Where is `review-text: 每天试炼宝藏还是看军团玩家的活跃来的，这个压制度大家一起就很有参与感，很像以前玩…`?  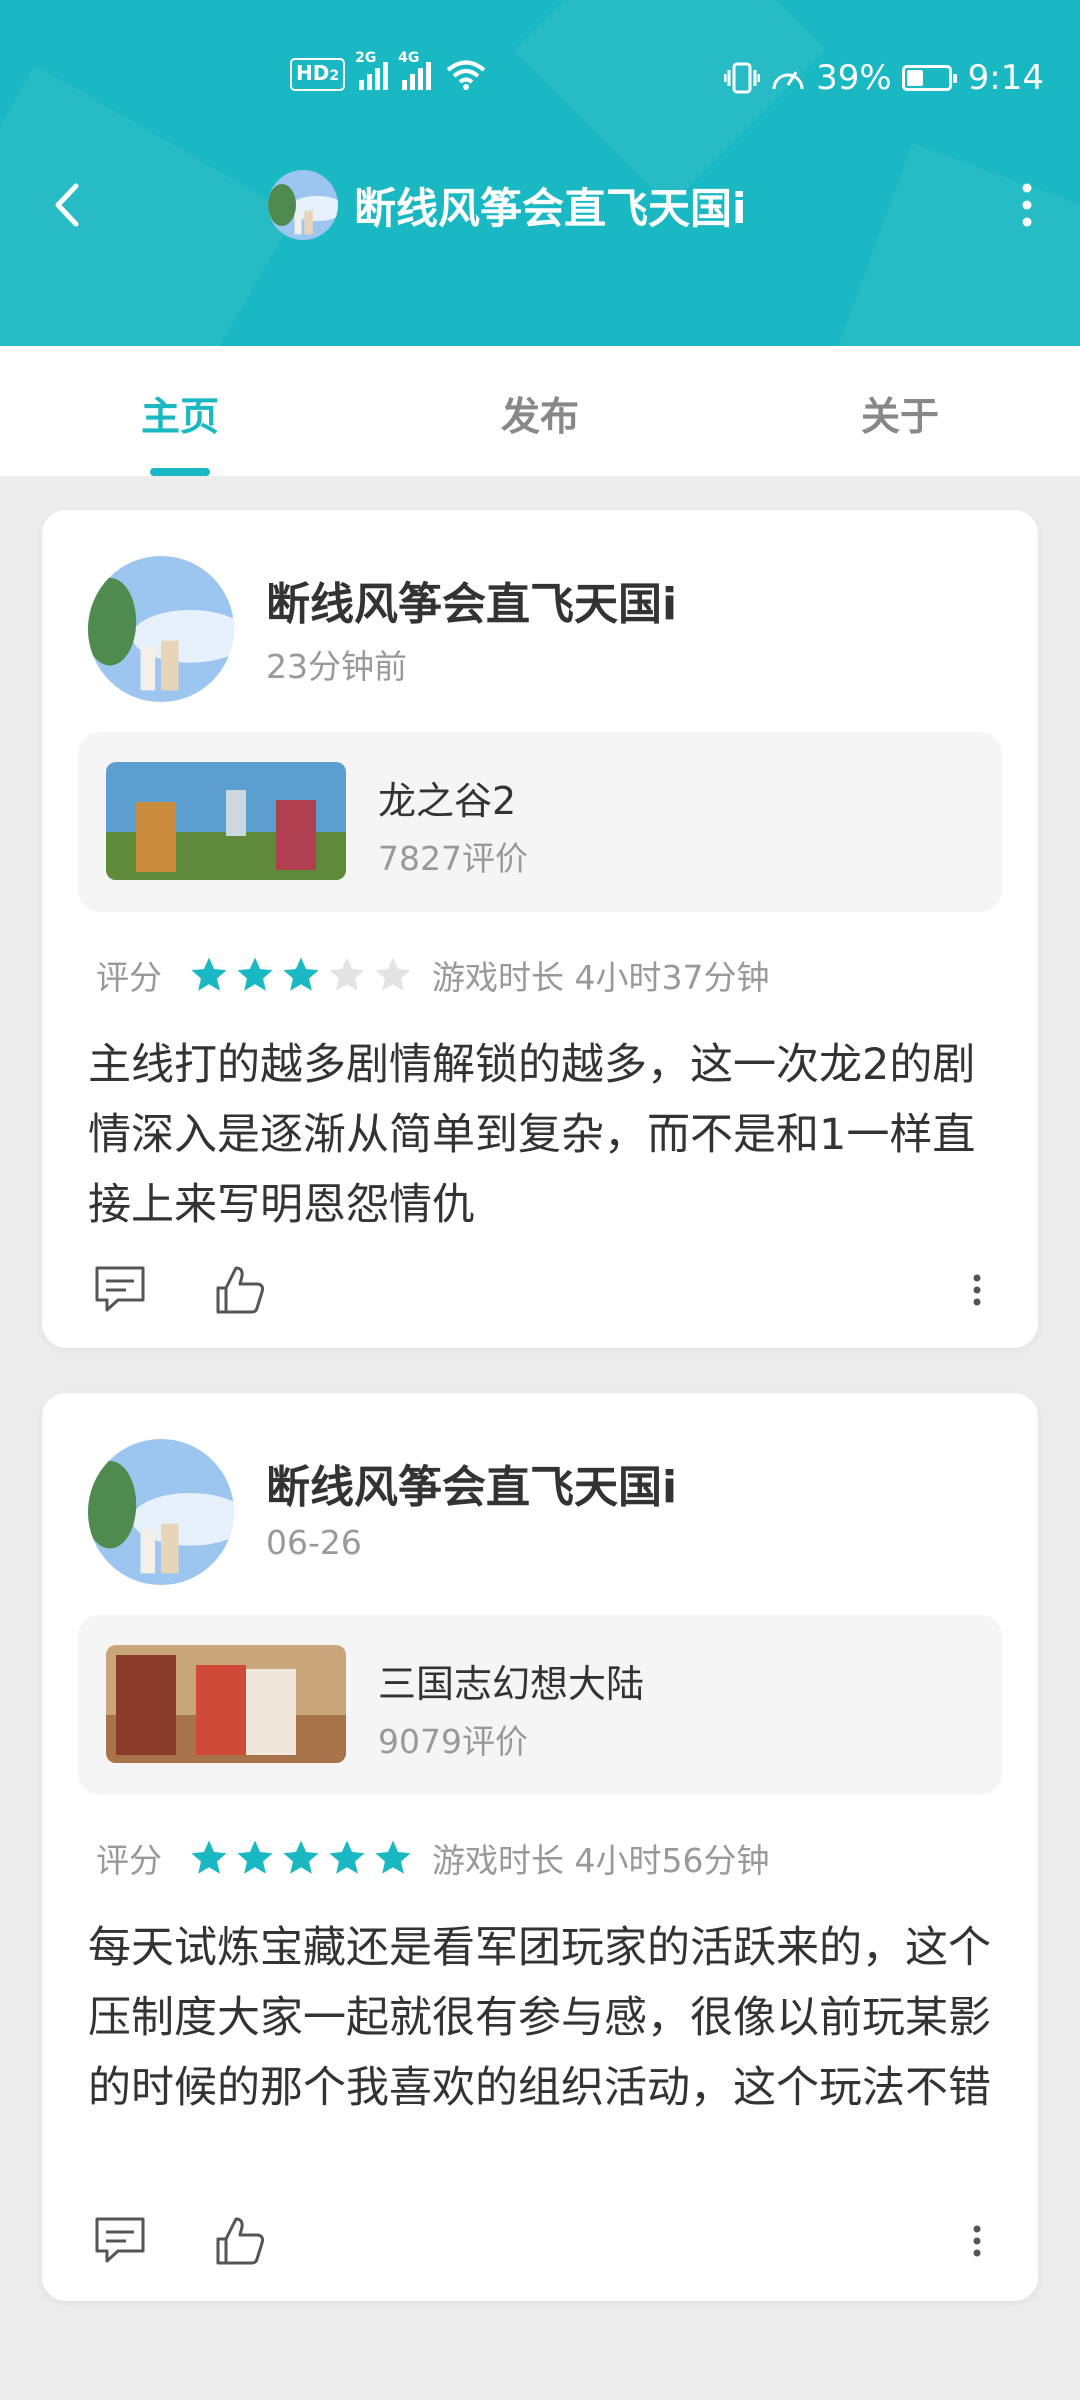
review-text: 每天试炼宝藏还是看军团玩家的活跃来的，这个压制度大家一起就很有参与感，很像以前玩… is located at coordinates (539, 2018).